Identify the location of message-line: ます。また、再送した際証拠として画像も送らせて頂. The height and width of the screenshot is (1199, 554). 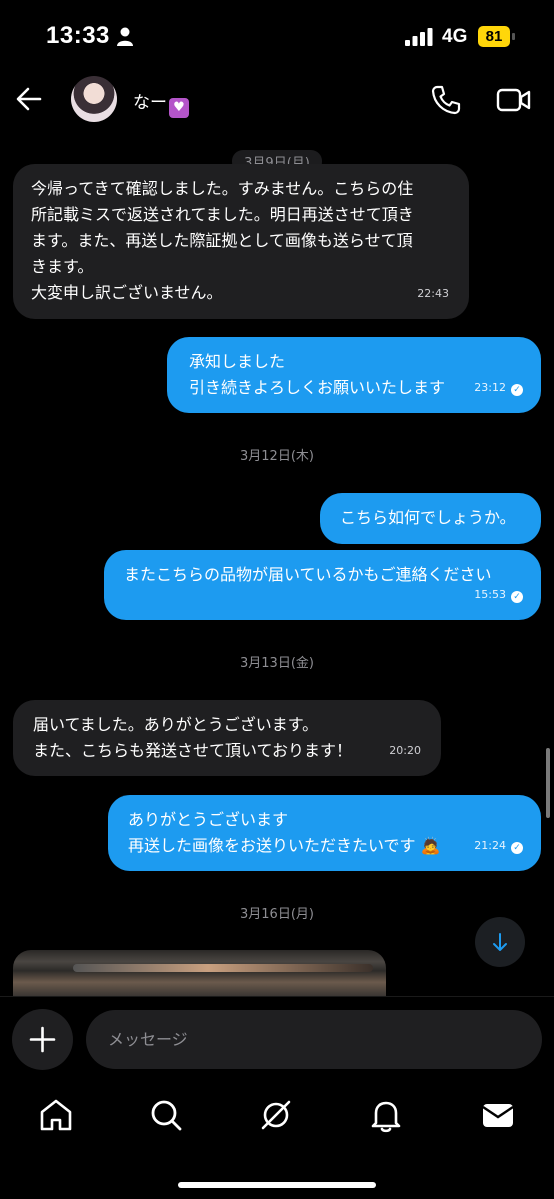
(222, 240).